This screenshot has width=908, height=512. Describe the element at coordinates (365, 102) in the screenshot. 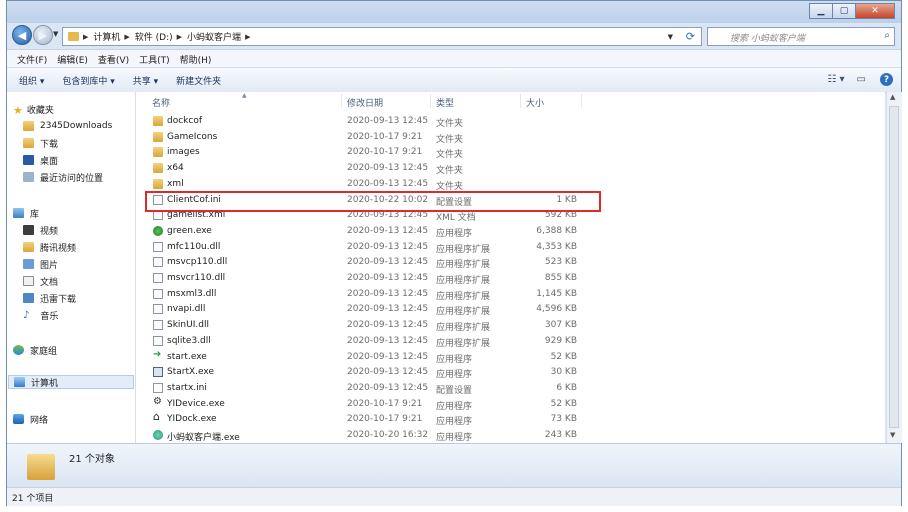

I see `column-header-date: 修改日期` at that location.